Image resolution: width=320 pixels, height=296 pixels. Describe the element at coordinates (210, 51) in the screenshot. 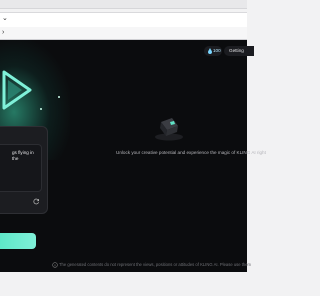

I see `drop-icon` at that location.